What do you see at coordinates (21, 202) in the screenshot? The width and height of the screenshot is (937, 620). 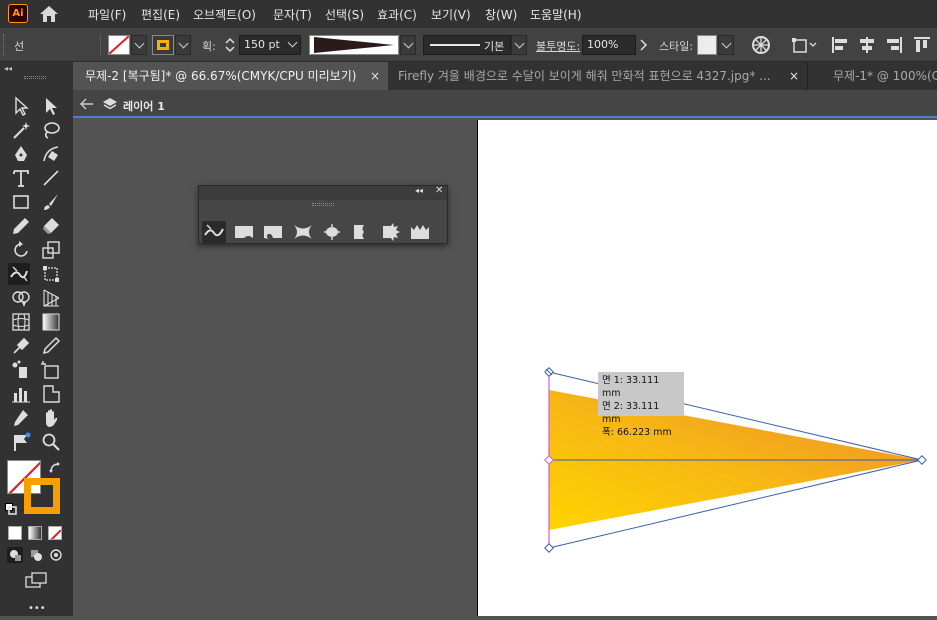 I see `rectangle-icon` at bounding box center [21, 202].